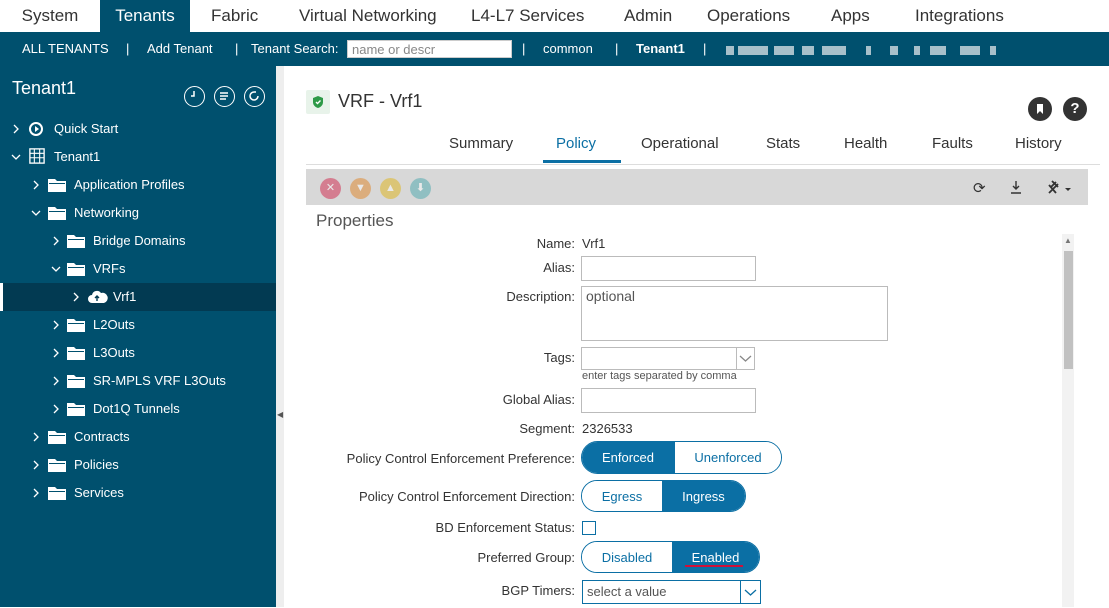 Image resolution: width=1109 pixels, height=608 pixels. I want to click on tab-integrations: Integrations, so click(959, 16).